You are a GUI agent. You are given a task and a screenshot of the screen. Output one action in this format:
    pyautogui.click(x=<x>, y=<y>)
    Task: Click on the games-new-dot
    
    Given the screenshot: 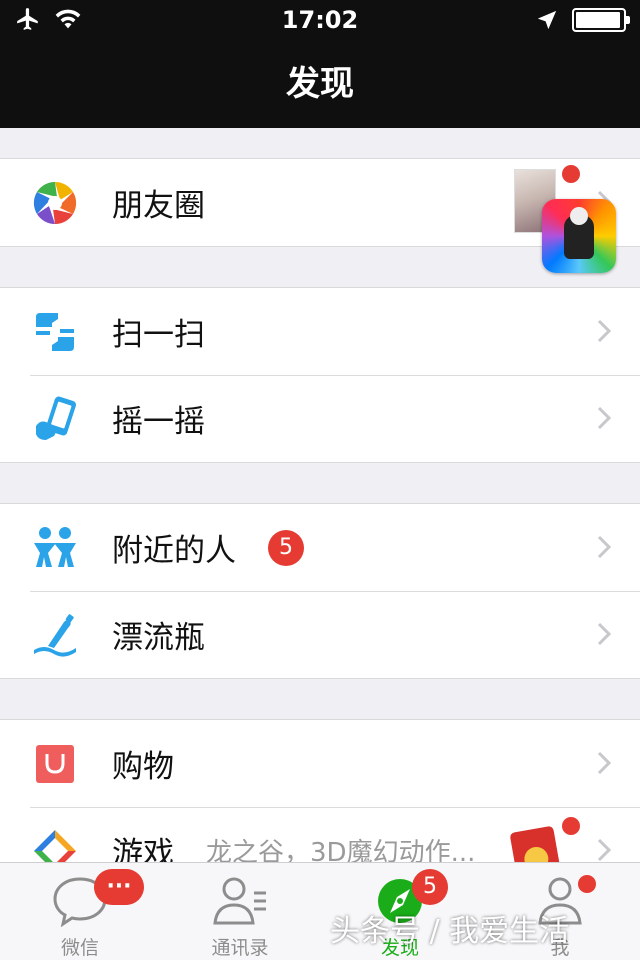 What is the action you would take?
    pyautogui.click(x=571, y=826)
    